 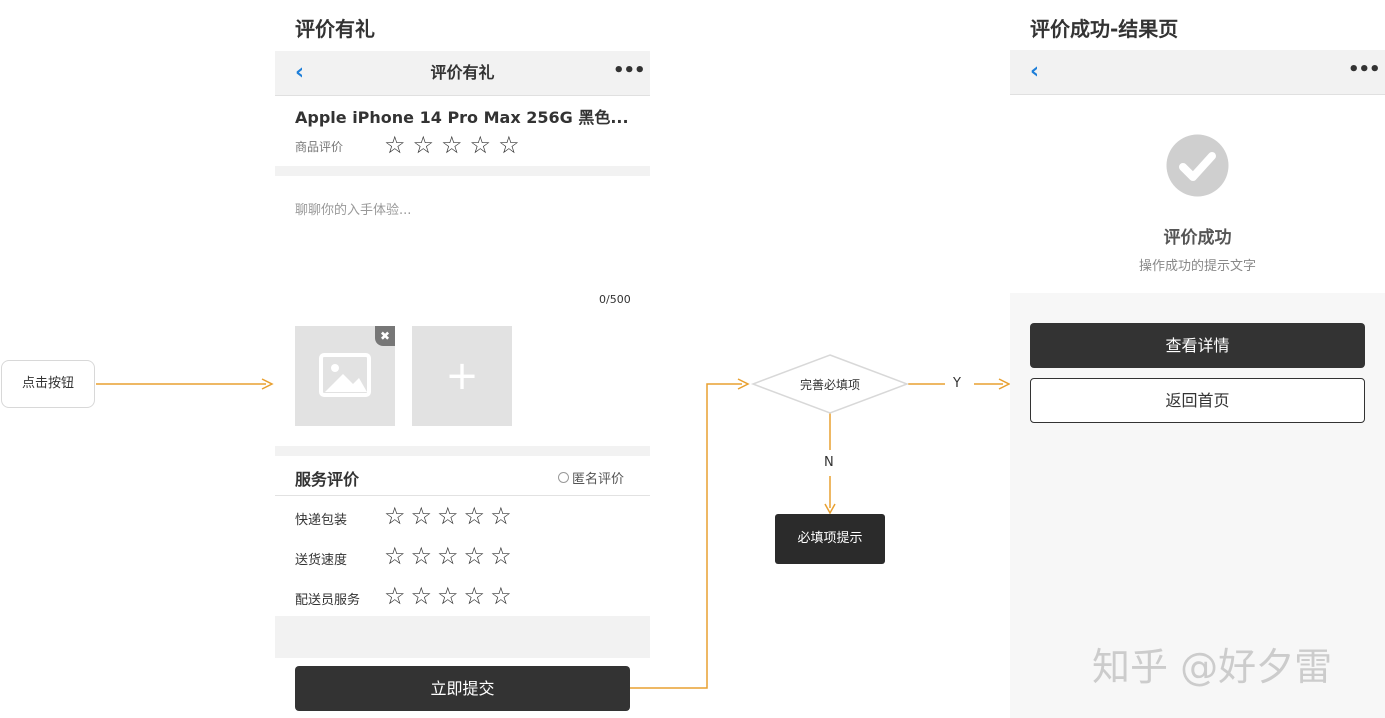 I want to click on connector-submit, so click(x=686, y=536).